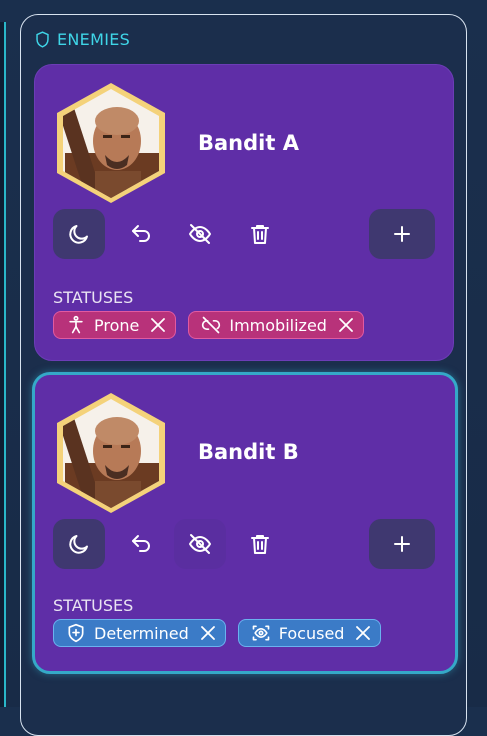 This screenshot has height=736, width=487. I want to click on status-label: Focused, so click(311, 633).